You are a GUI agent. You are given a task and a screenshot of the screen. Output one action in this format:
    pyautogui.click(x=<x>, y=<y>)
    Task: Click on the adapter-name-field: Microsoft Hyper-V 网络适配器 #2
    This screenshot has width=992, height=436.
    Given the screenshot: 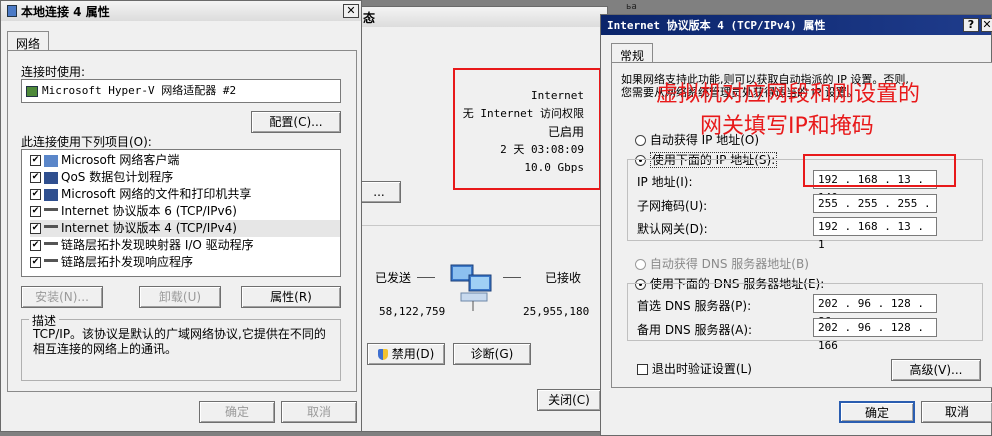 What is the action you would take?
    pyautogui.click(x=181, y=91)
    